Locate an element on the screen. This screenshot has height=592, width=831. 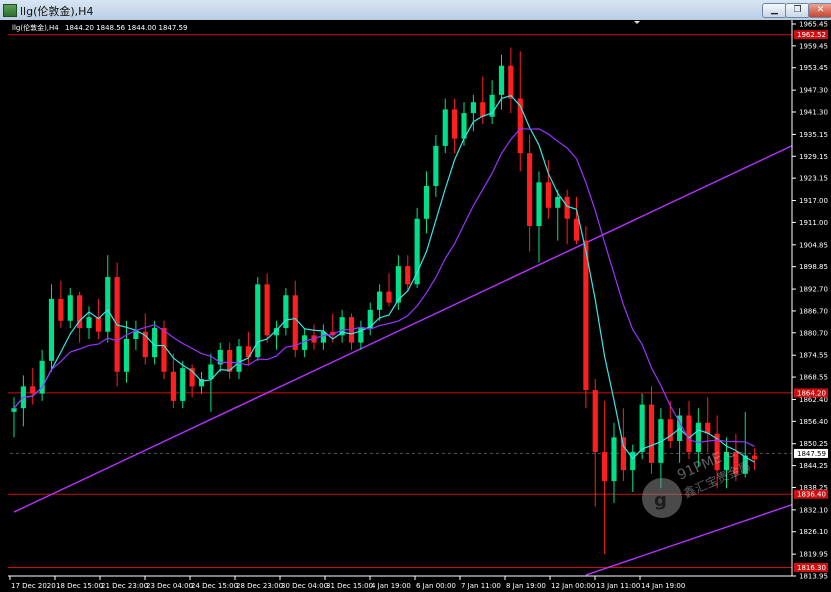
price-tag-label-4: 1816.30 is located at coordinates (811, 568).